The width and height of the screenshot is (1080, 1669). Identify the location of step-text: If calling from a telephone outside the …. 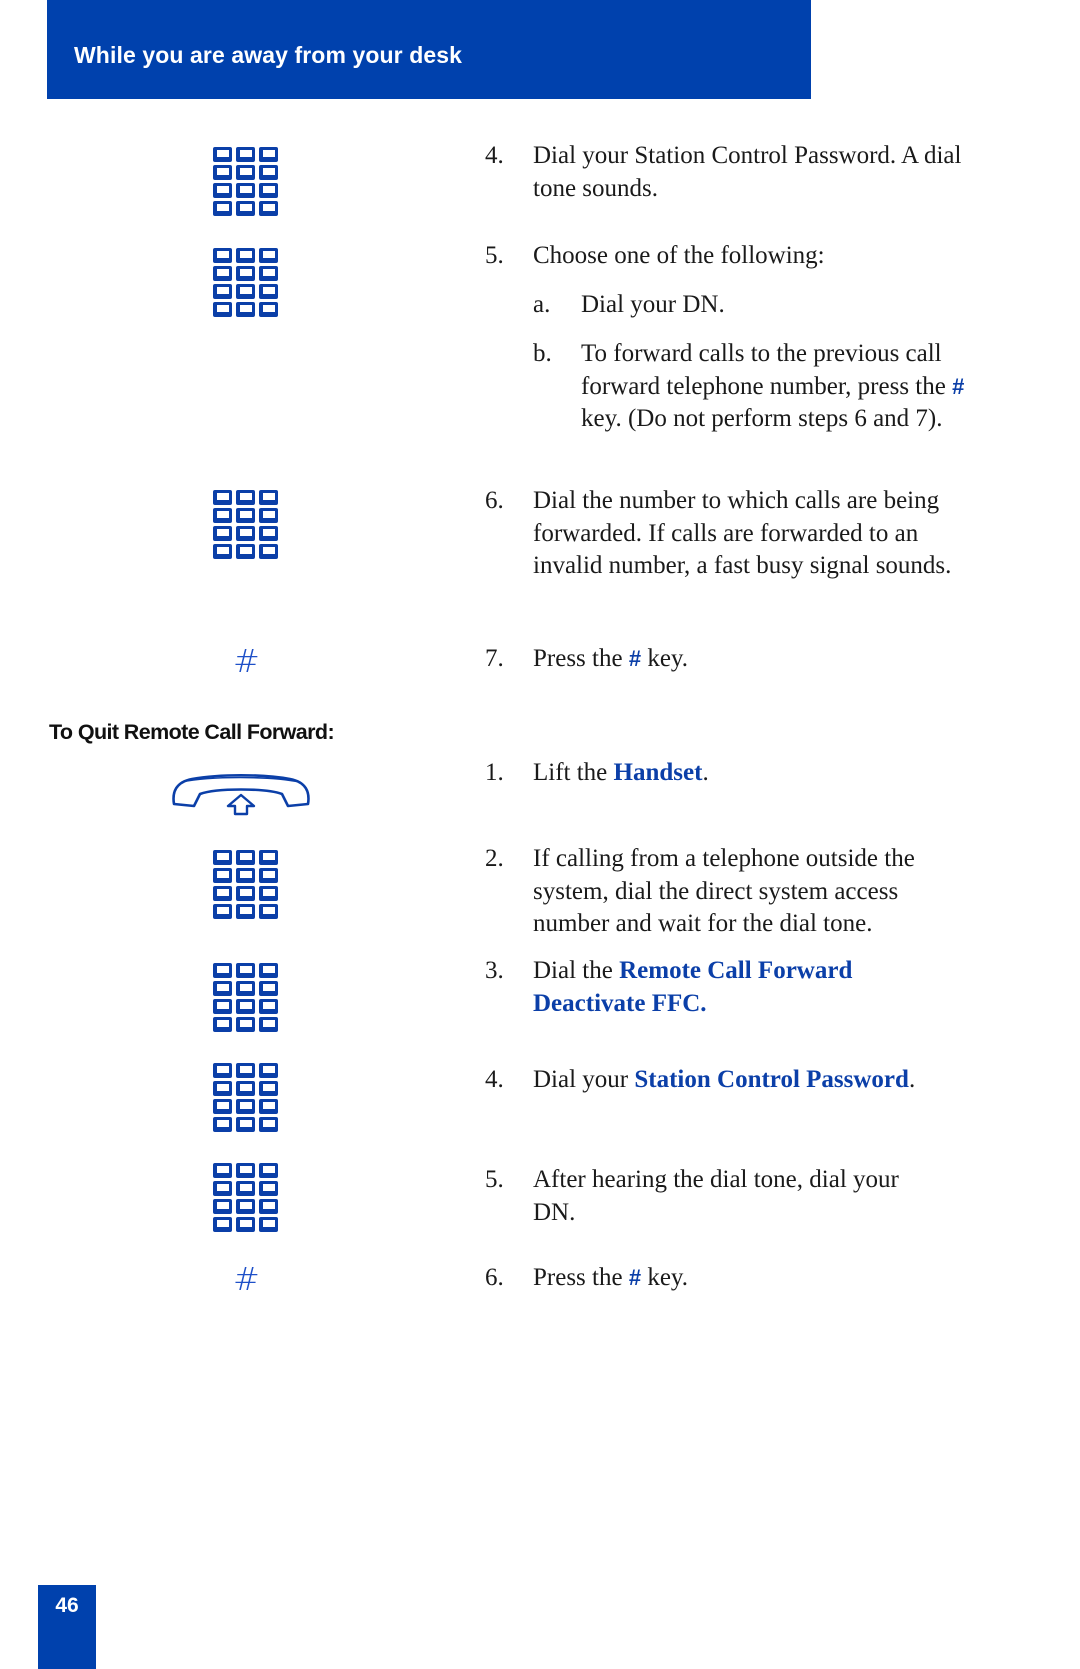
(724, 891).